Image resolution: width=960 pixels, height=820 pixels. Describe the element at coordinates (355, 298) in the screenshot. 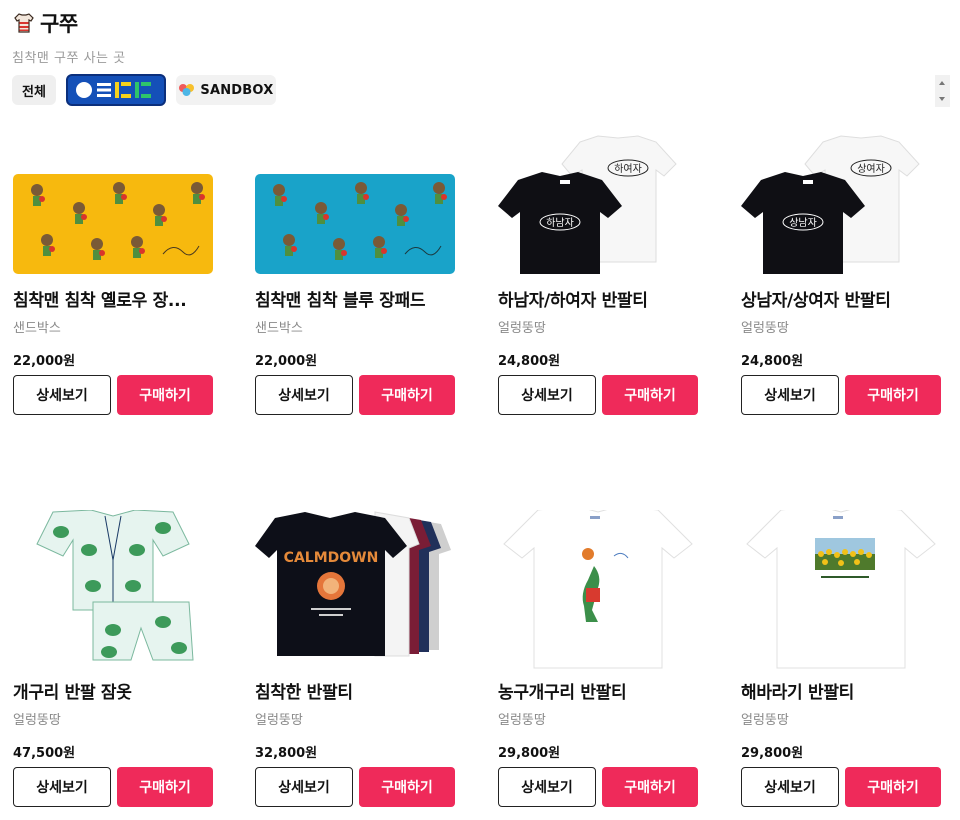

I see `product-name: 침착맨 침착 블루 장패드` at that location.